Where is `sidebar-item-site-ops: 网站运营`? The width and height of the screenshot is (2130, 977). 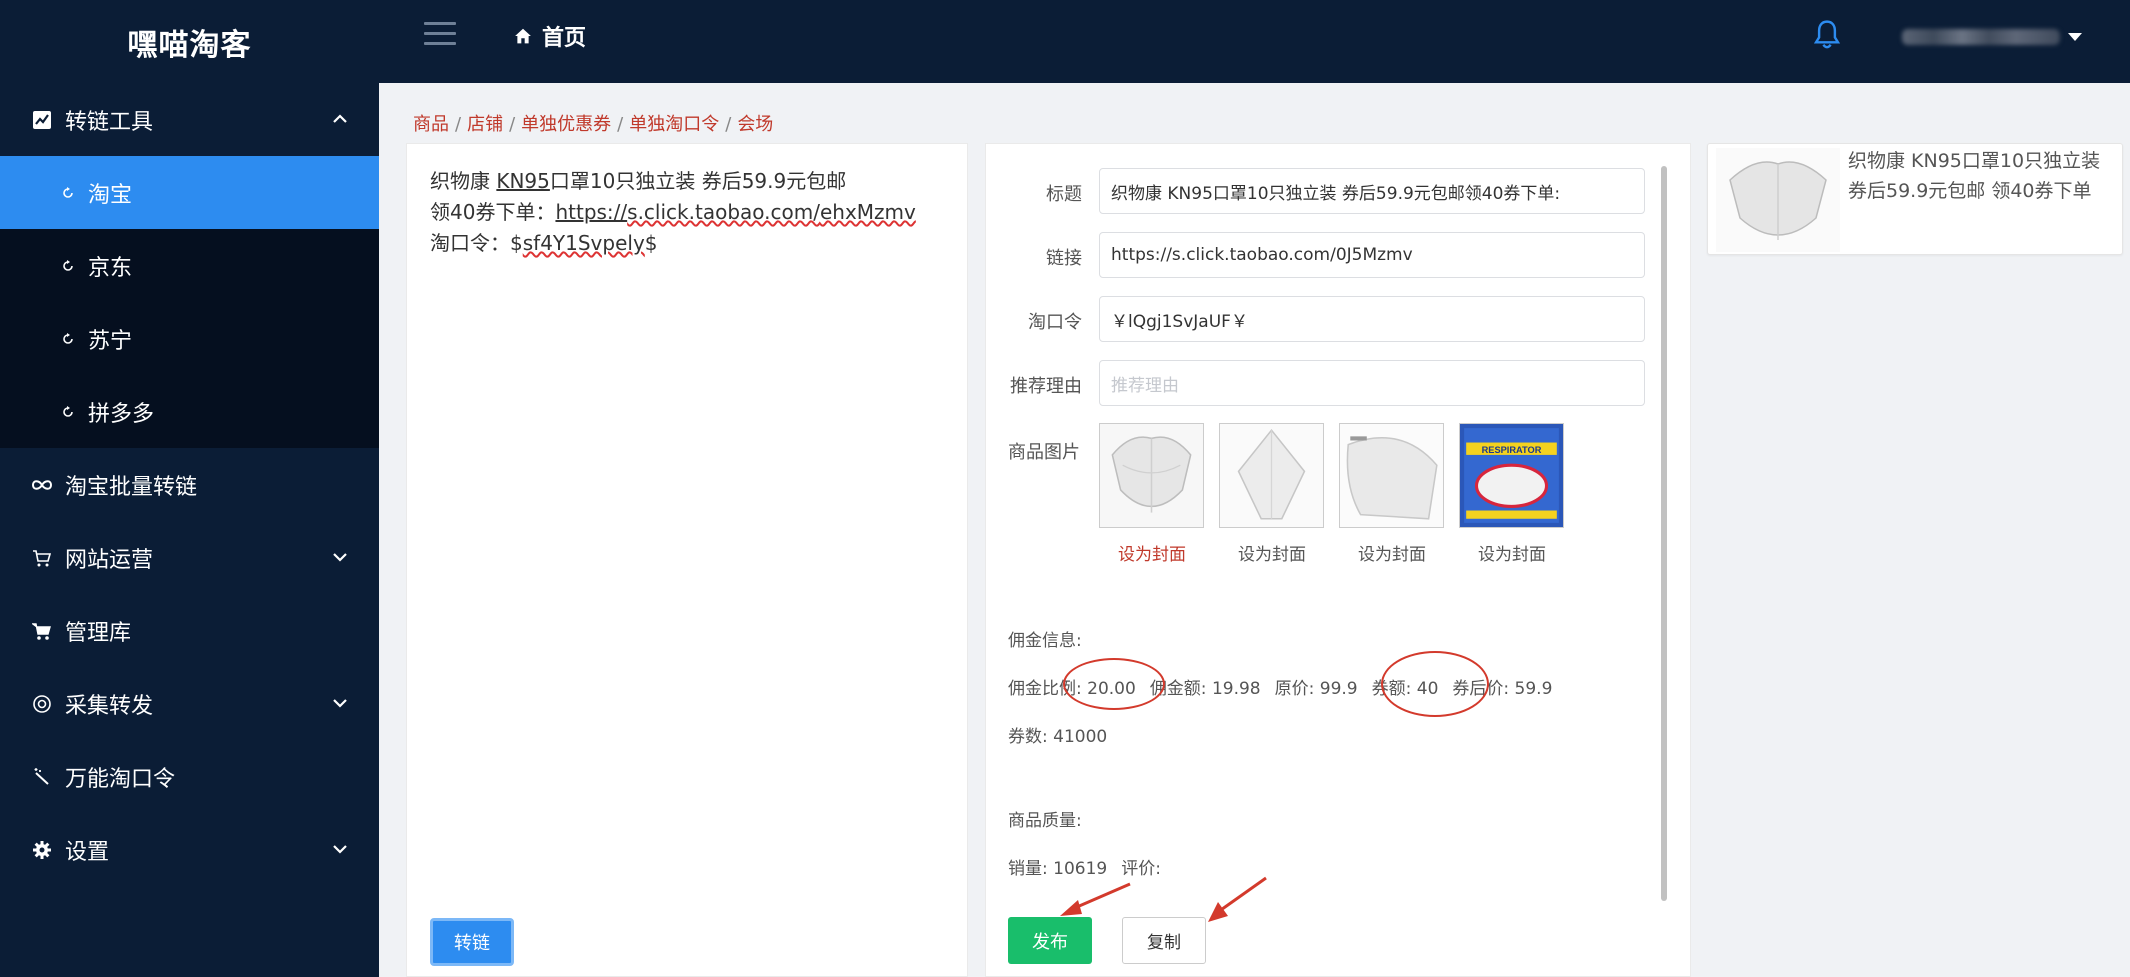 sidebar-item-site-ops: 网站运营 is located at coordinates (189, 557).